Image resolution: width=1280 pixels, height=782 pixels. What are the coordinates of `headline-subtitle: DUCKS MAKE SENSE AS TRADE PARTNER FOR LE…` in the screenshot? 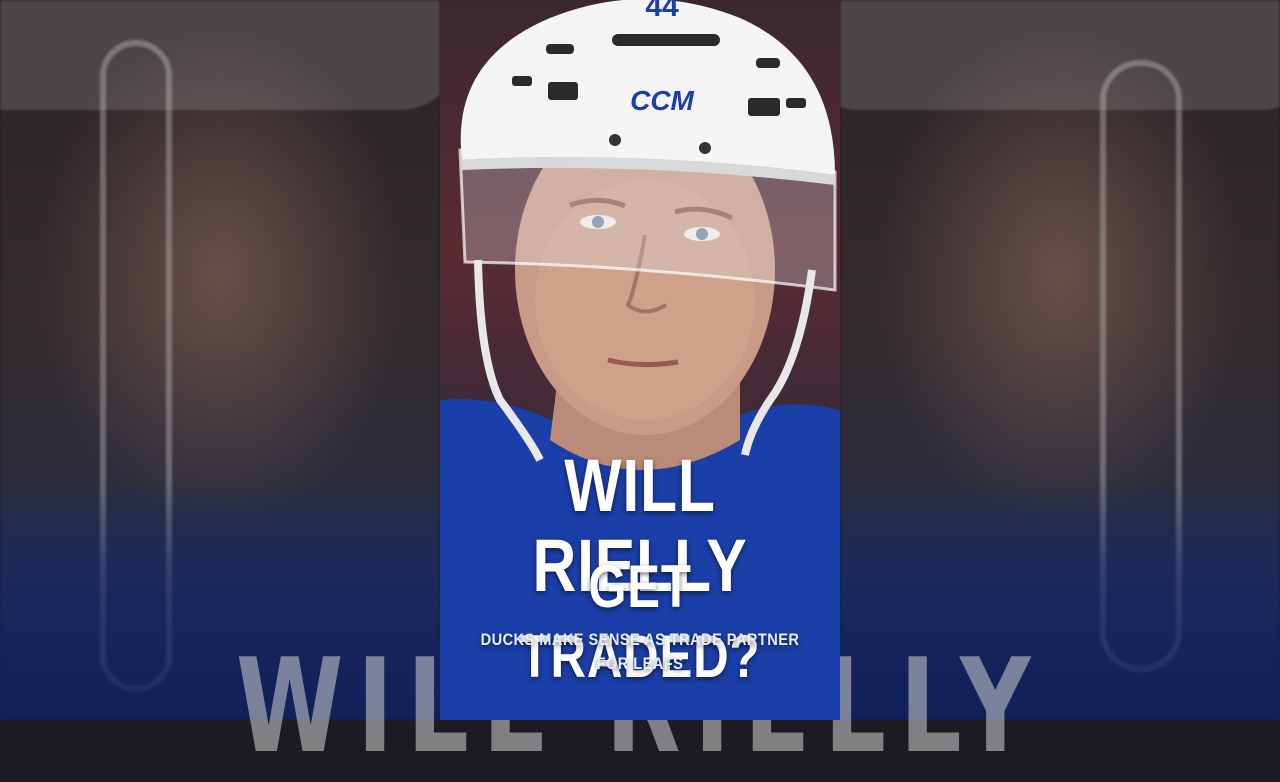 It's located at (640, 651).